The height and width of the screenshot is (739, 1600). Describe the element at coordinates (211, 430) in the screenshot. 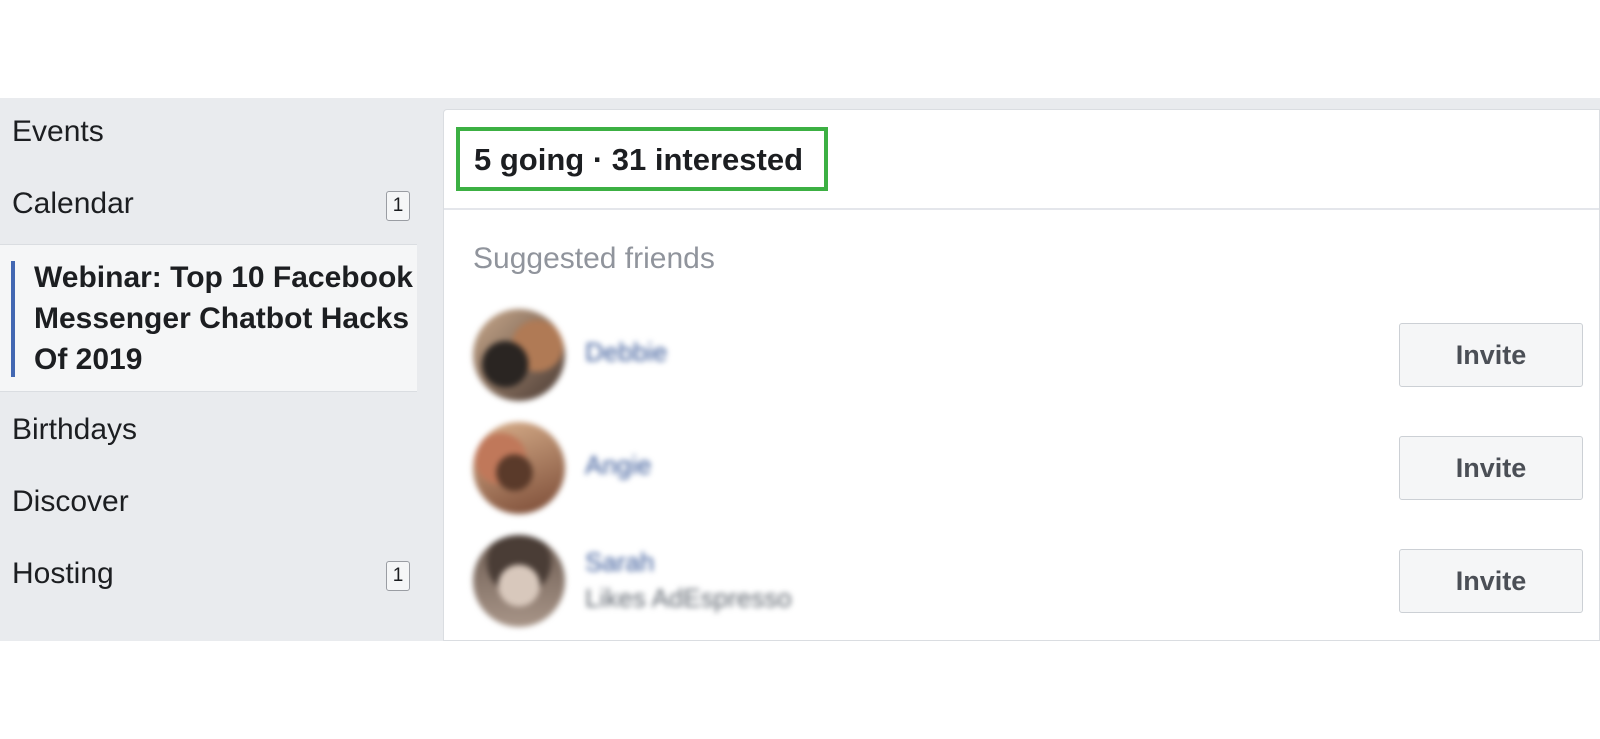

I see `sidebar-item-birthdays: Birthdays` at that location.